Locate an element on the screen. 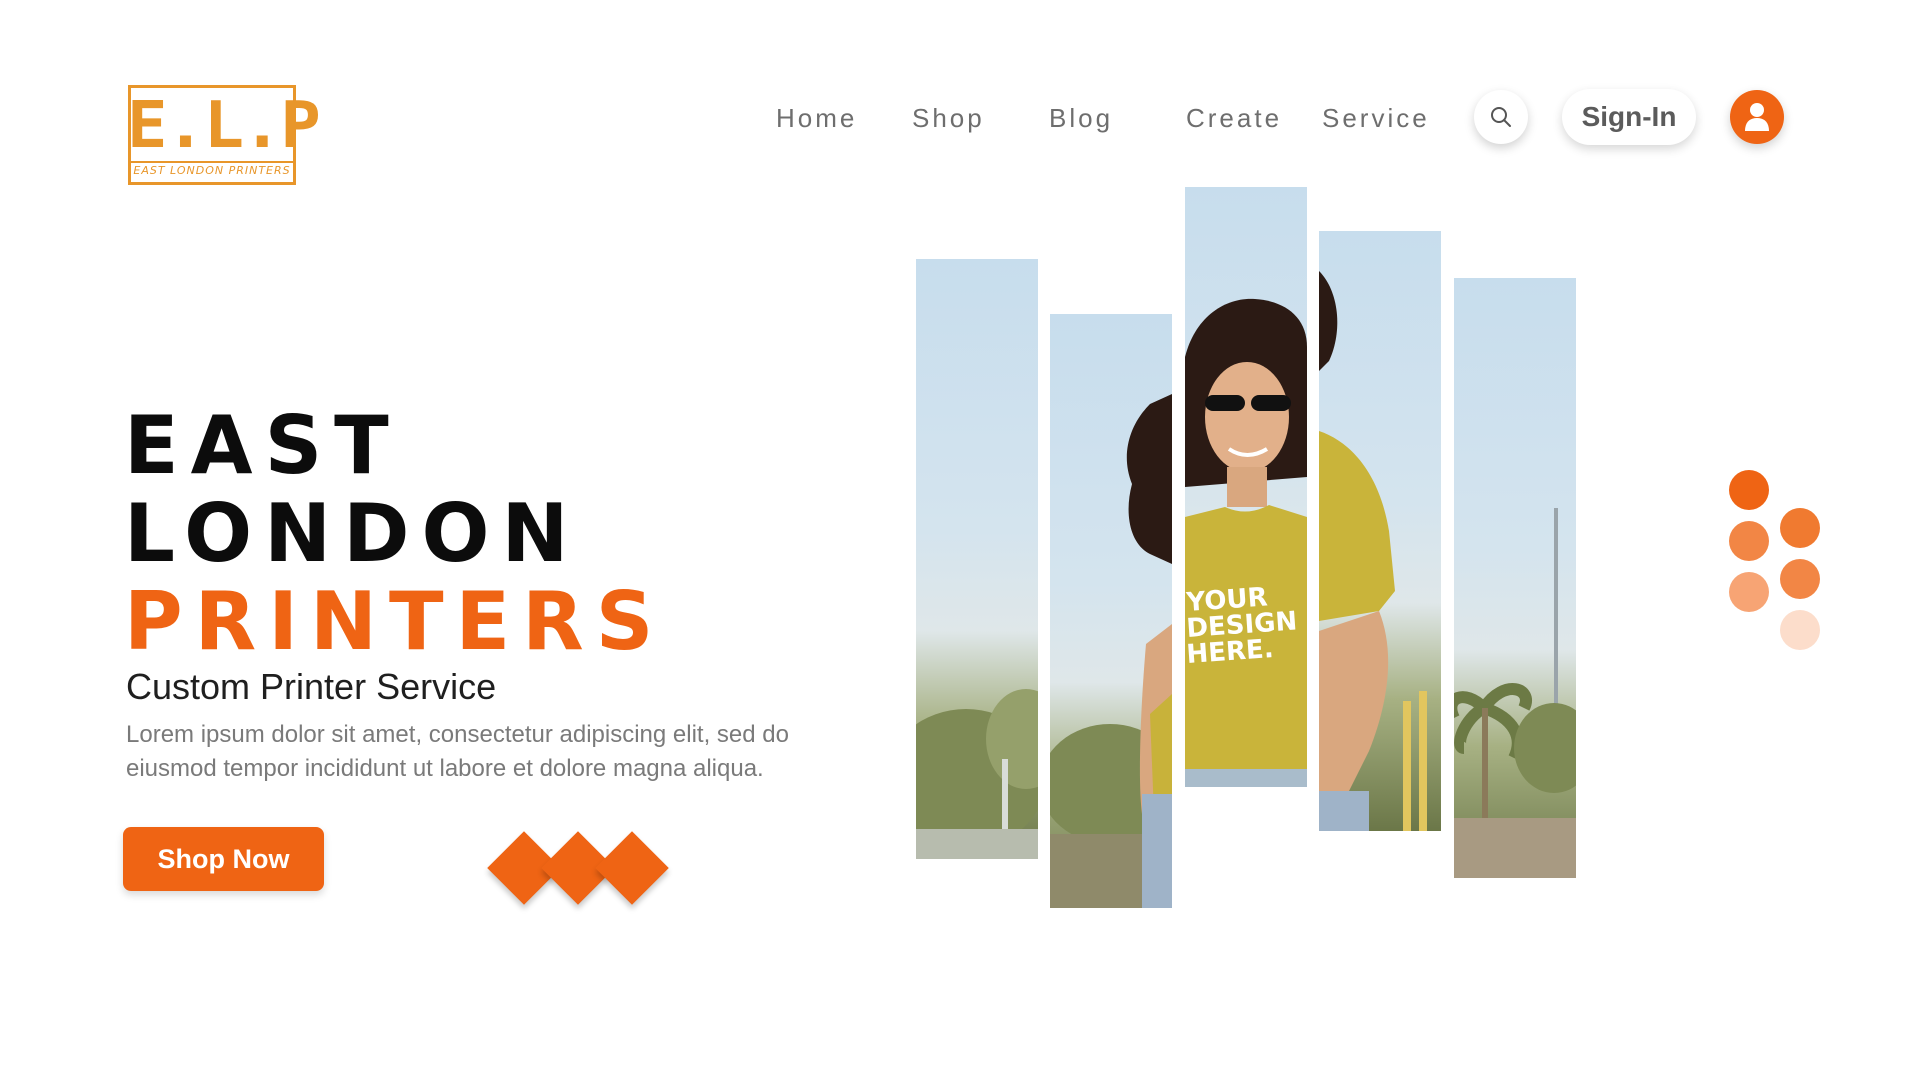  photo-strip: YOUR DESIGN HERE. is located at coordinates (1246, 487).